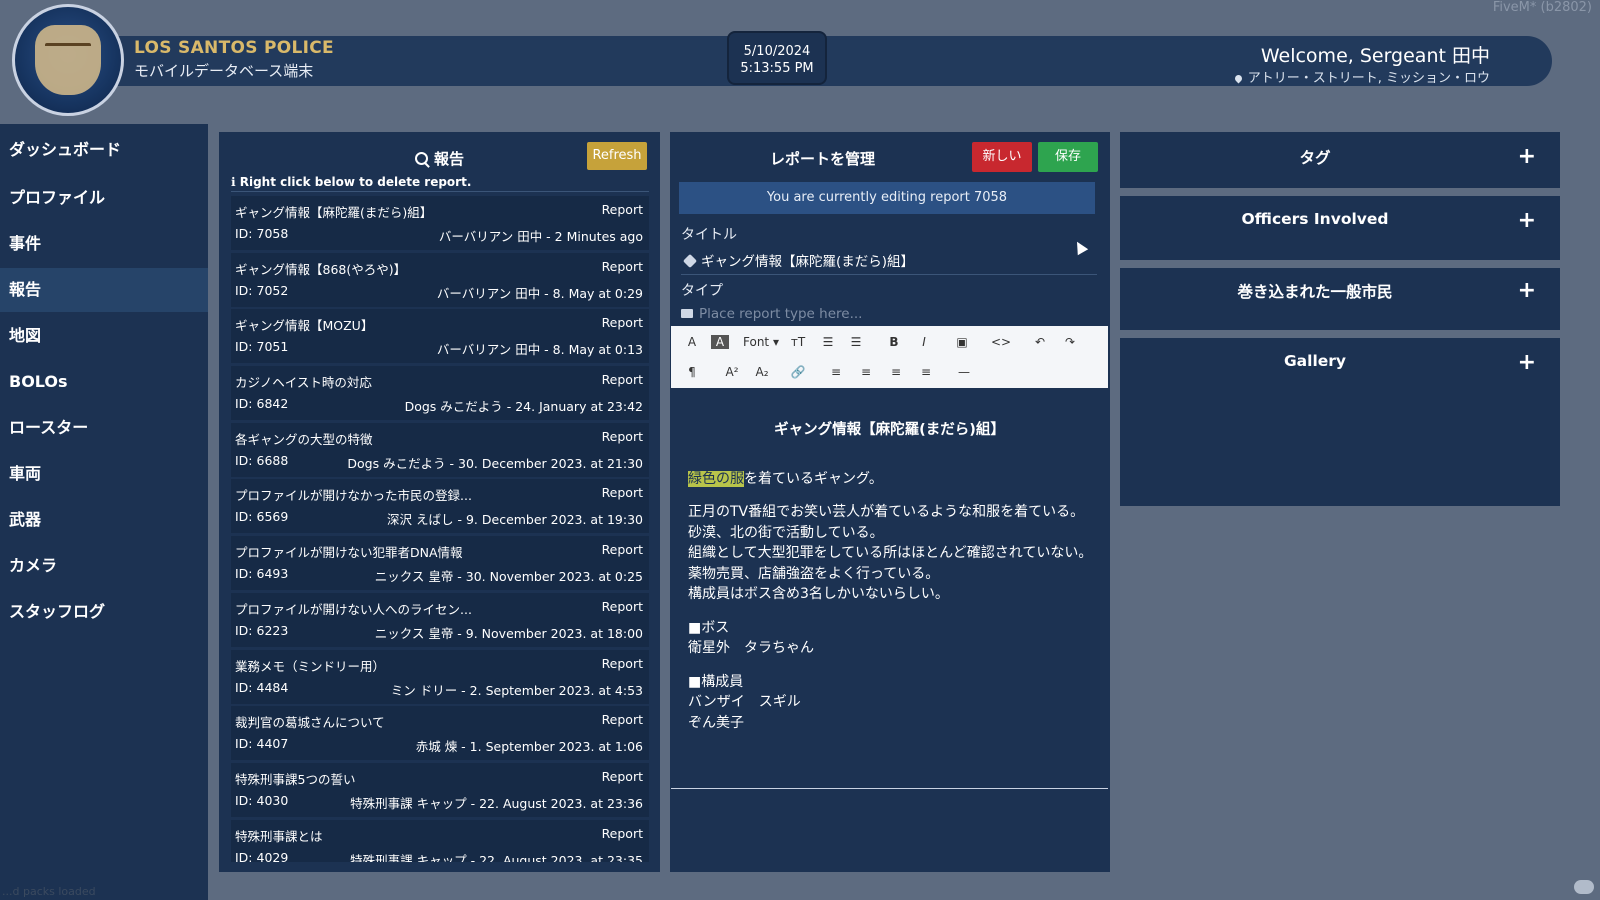 The height and width of the screenshot is (900, 1600). What do you see at coordinates (539, 350) in the screenshot?
I see `report-meta: バーバリアン 田中 - 8. May at 0:13` at bounding box center [539, 350].